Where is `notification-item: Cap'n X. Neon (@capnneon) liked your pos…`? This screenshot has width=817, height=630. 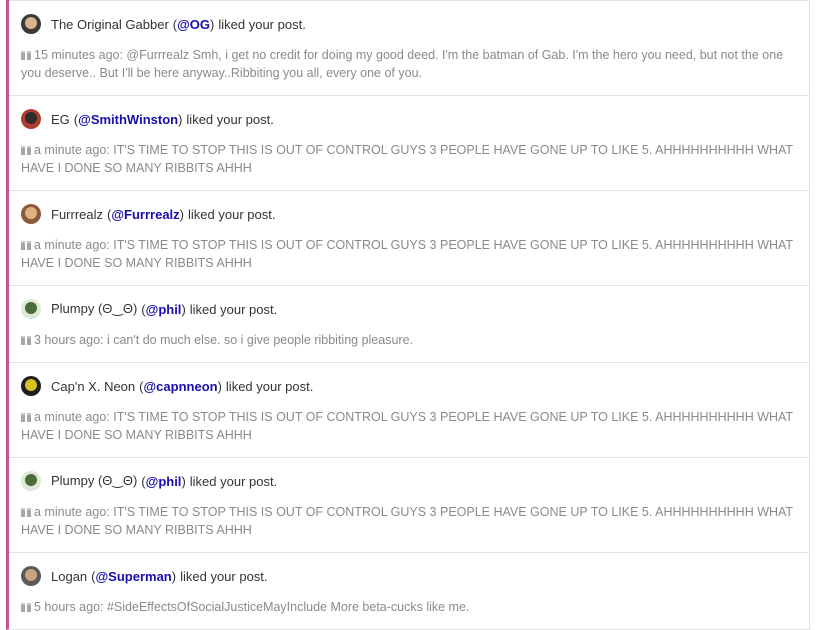 notification-item: Cap'n X. Neon (@capnneon) liked your pos… is located at coordinates (409, 409).